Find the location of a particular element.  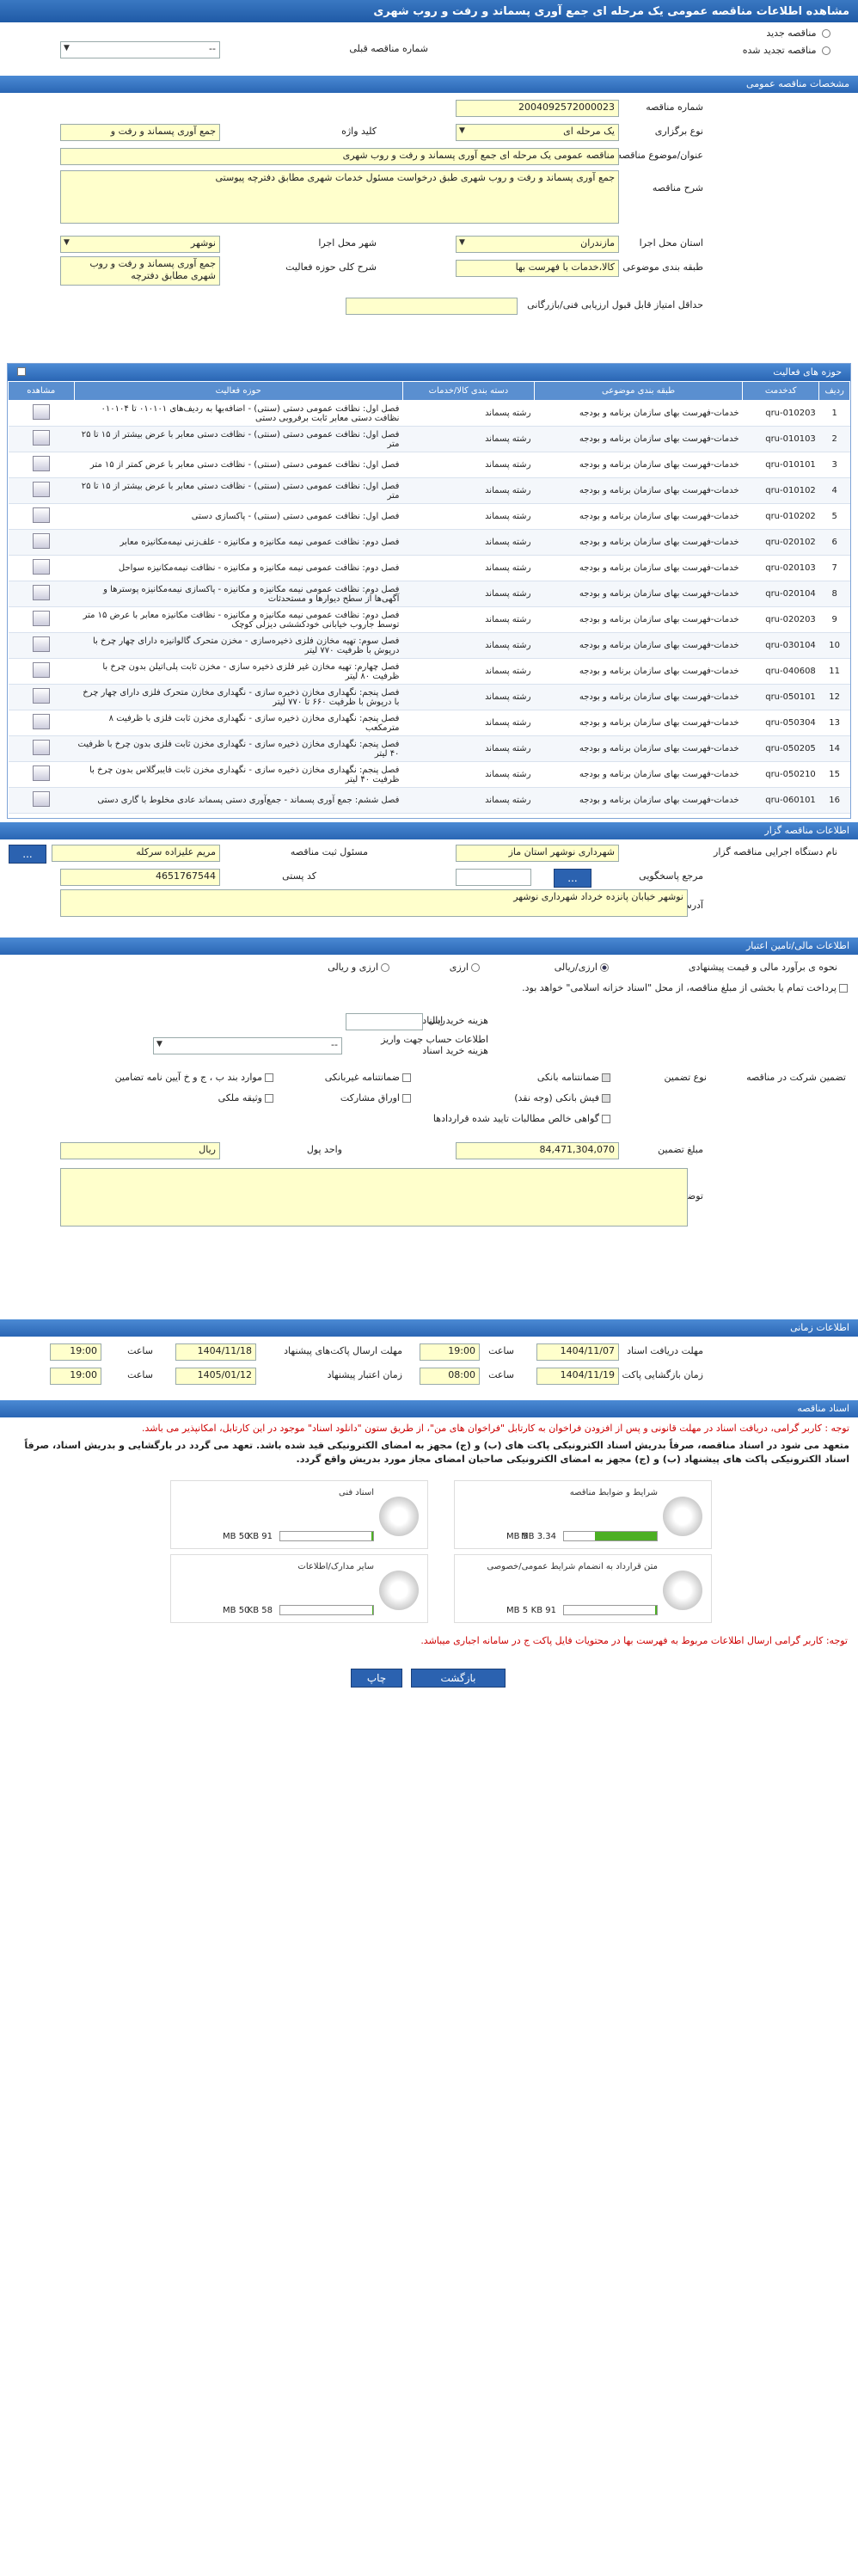

table-cell: qru-040608 is located at coordinates (780, 671).